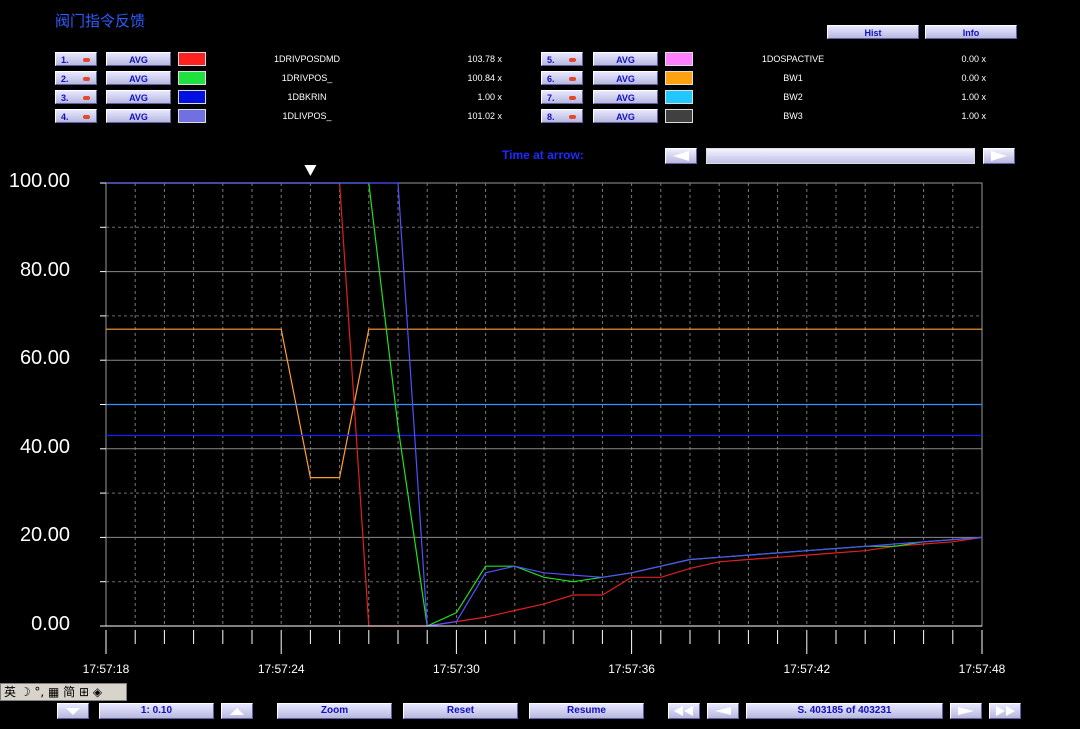 The height and width of the screenshot is (729, 1080). What do you see at coordinates (63, 692) in the screenshot?
I see `ime-toolbar: 英 ☽ °, ▦ 简 ⊞ ◈` at bounding box center [63, 692].